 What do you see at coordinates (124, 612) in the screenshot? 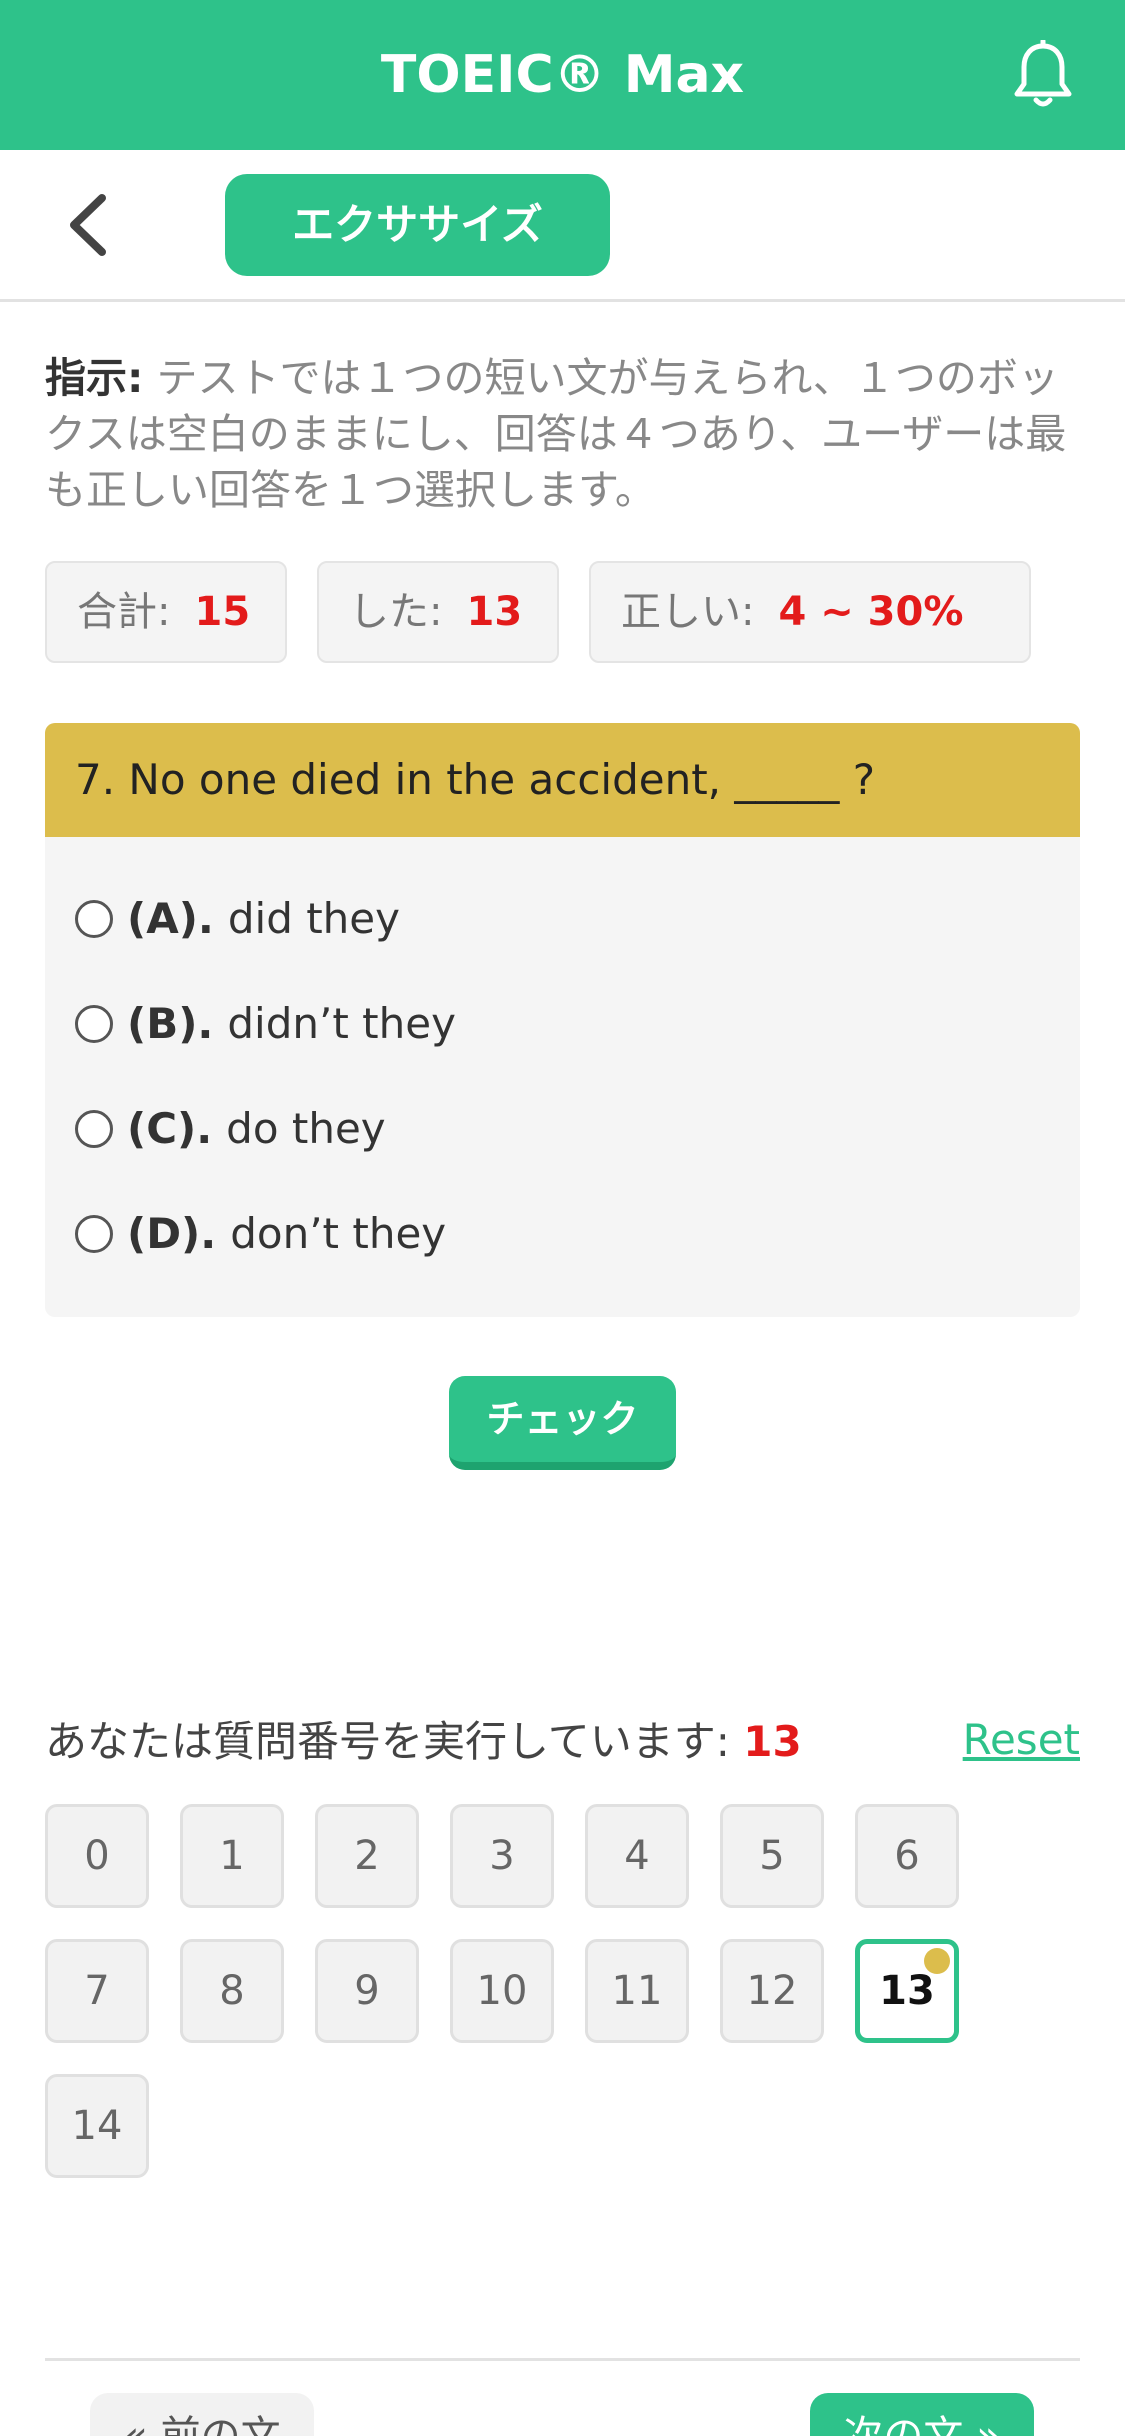
I see `stat-total-label: 合計:` at bounding box center [124, 612].